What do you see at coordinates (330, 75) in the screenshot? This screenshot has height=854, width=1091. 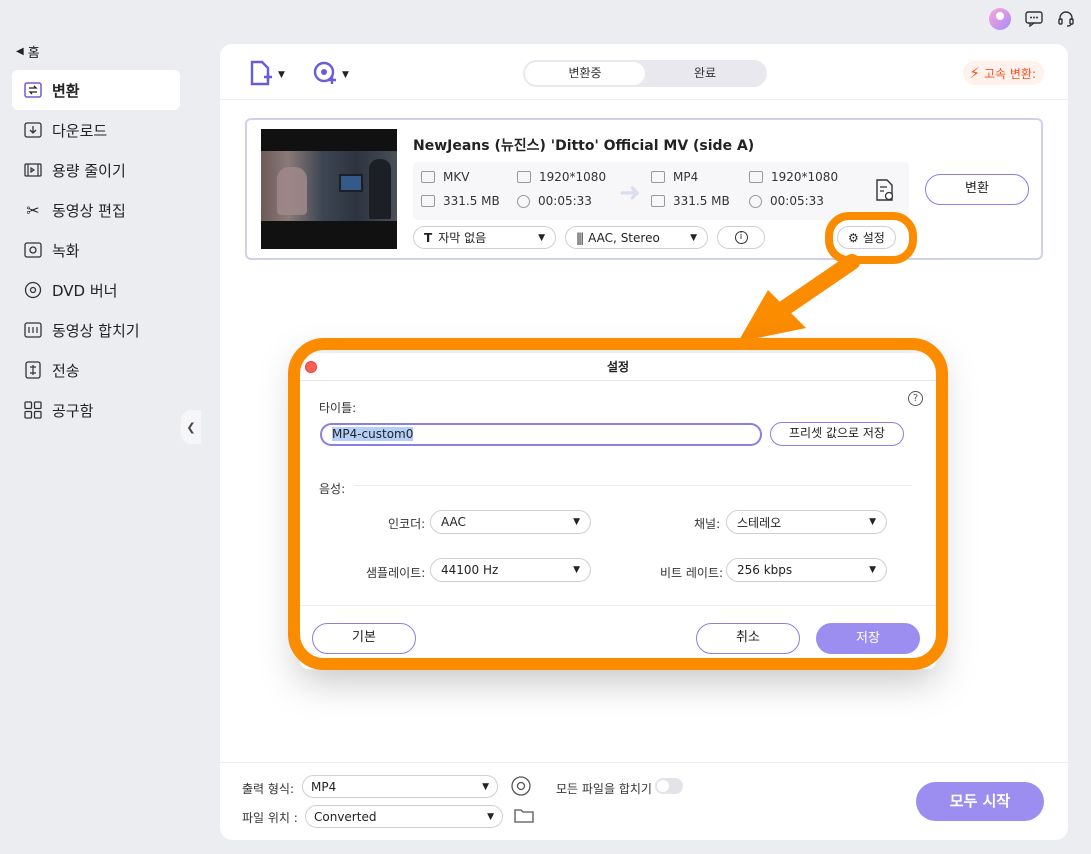 I see `add-media-button: ▼` at bounding box center [330, 75].